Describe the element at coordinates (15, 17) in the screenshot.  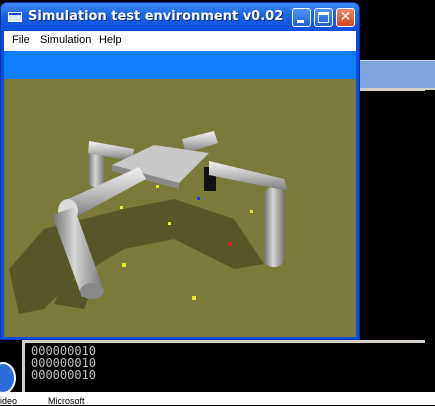
I see `app-window-icon` at that location.